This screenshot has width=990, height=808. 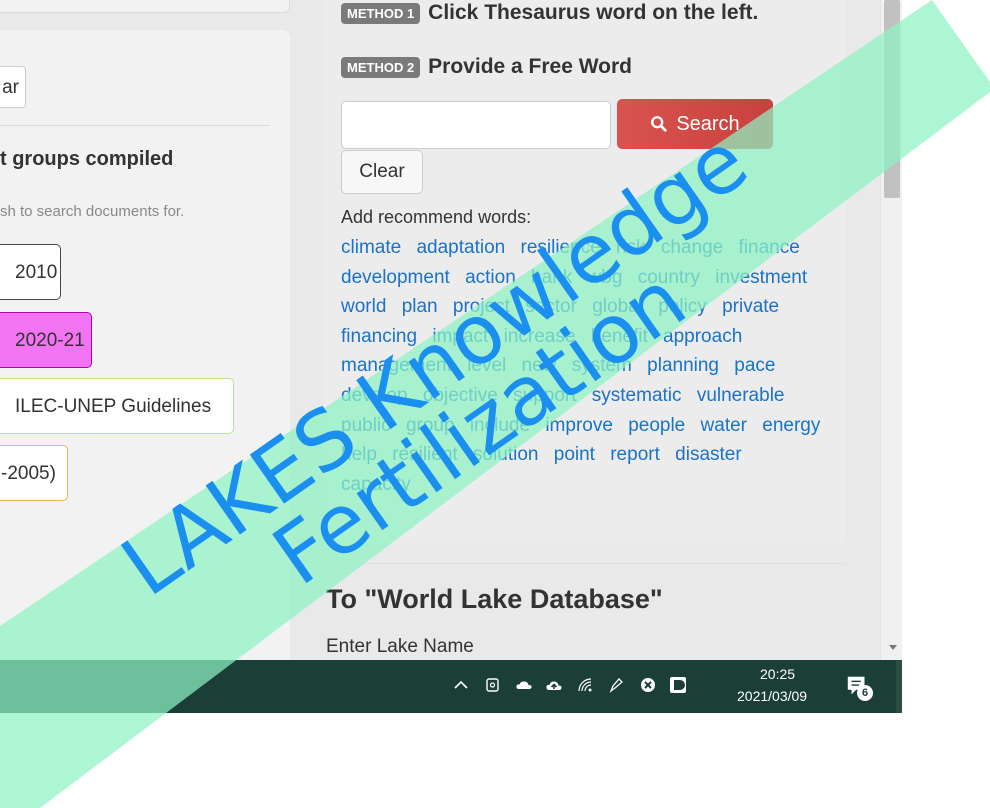 I want to click on recommend-word: development, so click(x=395, y=277).